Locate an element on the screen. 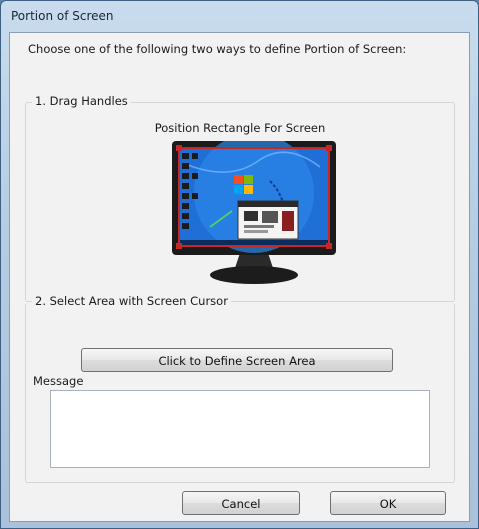  monitor-base is located at coordinates (254, 275).